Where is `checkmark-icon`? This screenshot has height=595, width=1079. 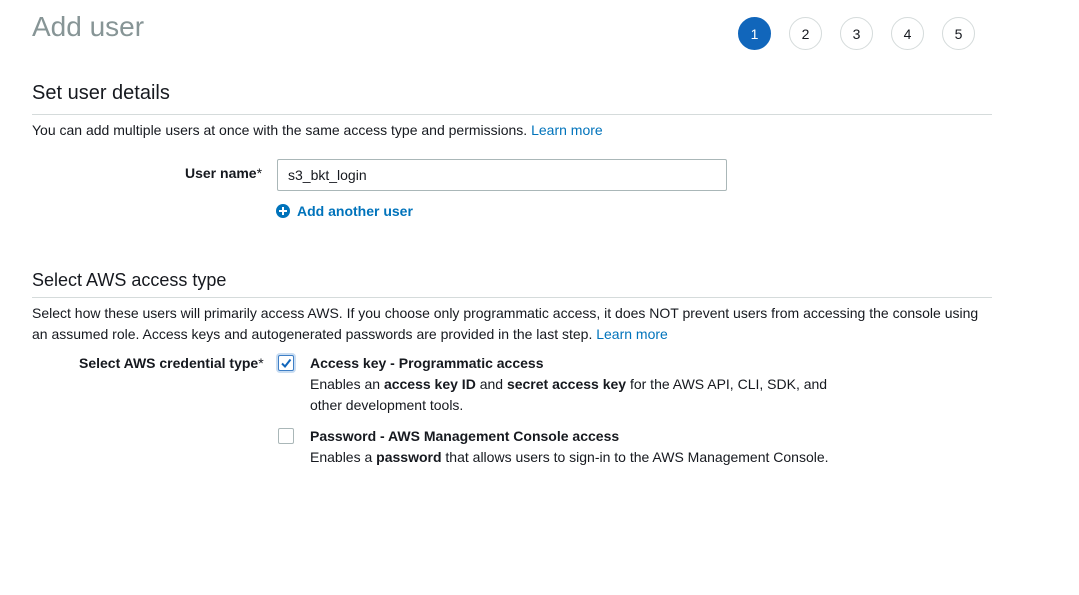 checkmark-icon is located at coordinates (286, 363).